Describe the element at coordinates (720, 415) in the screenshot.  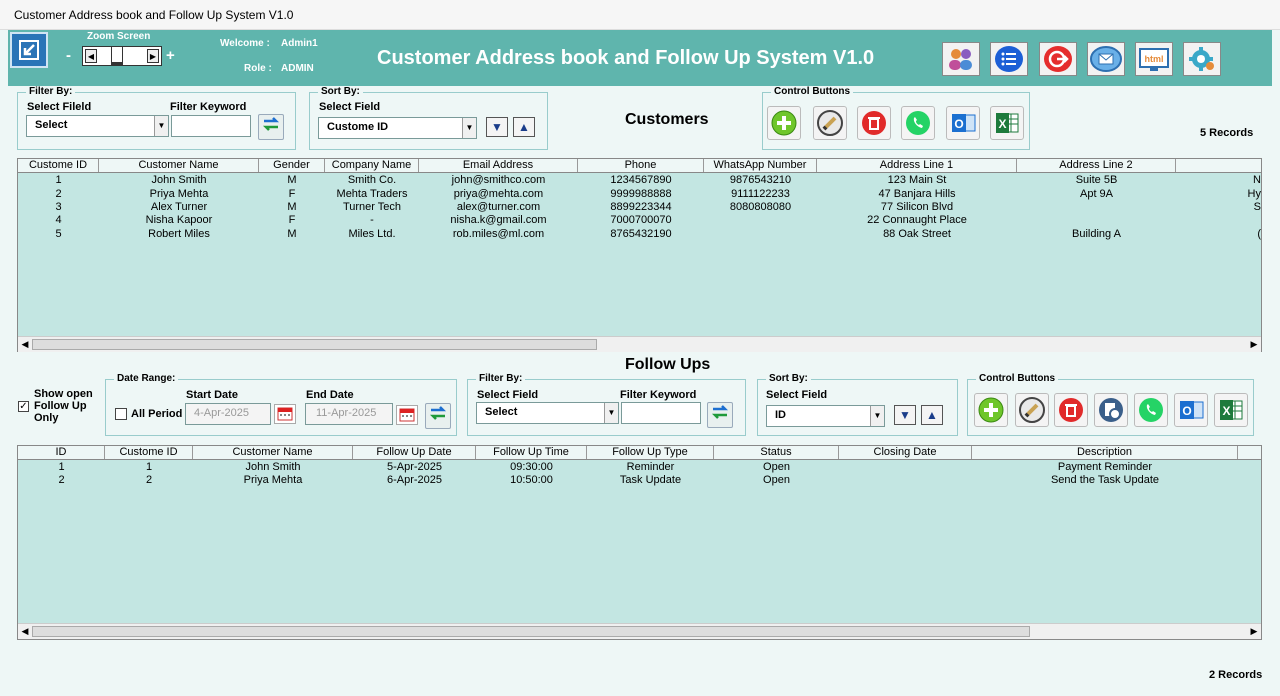
I see `followup-filter-refresh-button` at that location.